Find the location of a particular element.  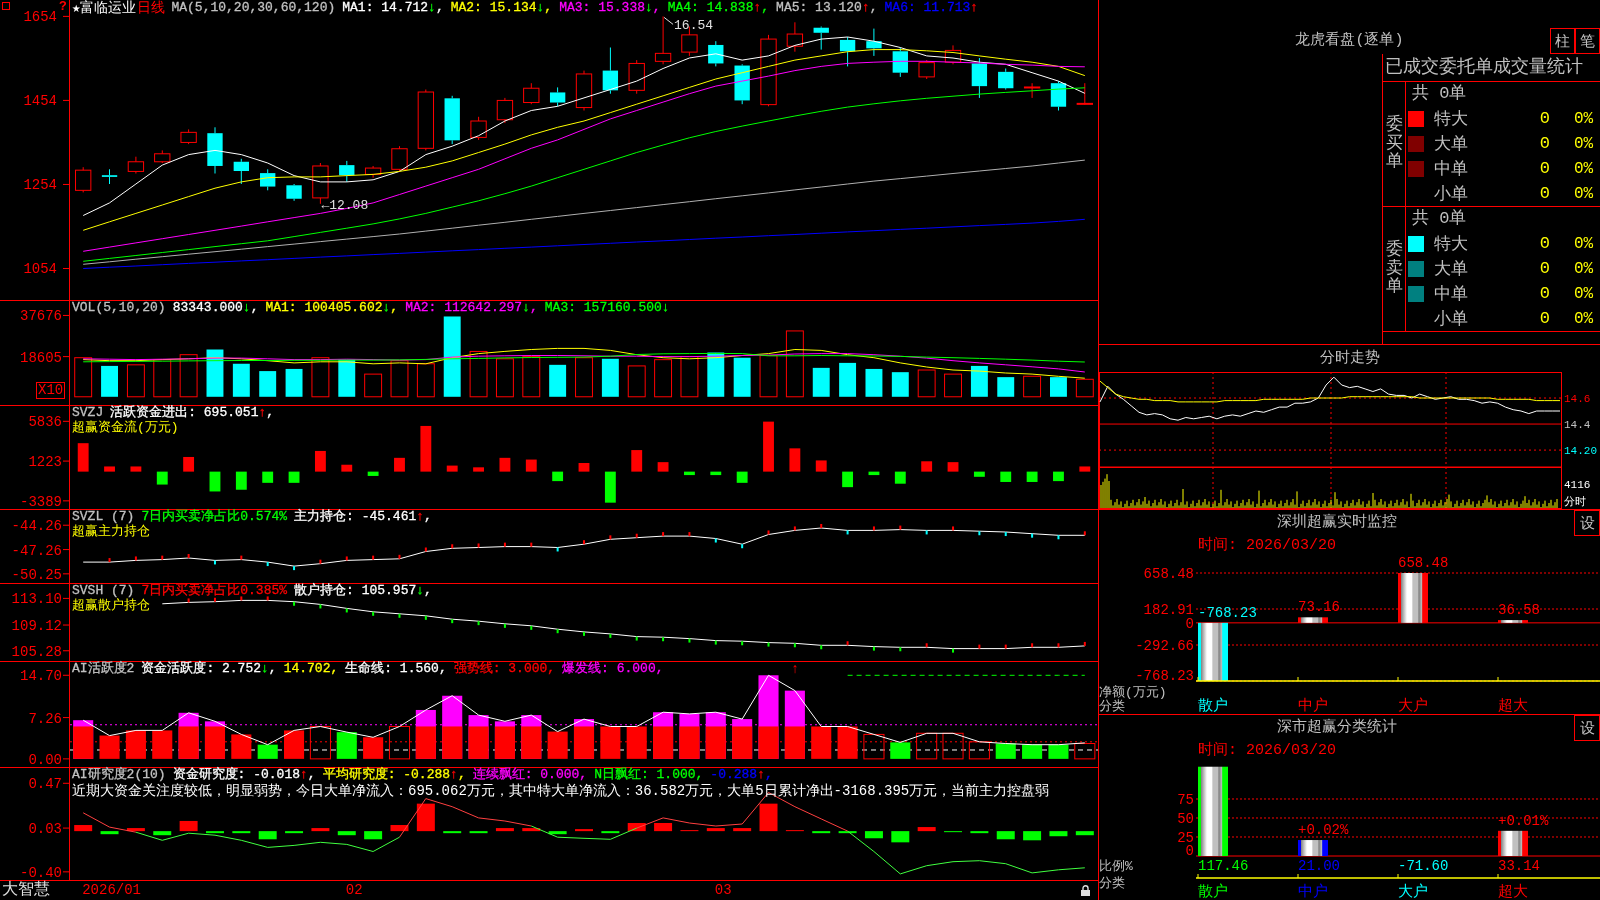

indicator-value: 生命线: 1.560, is located at coordinates (396, 669).